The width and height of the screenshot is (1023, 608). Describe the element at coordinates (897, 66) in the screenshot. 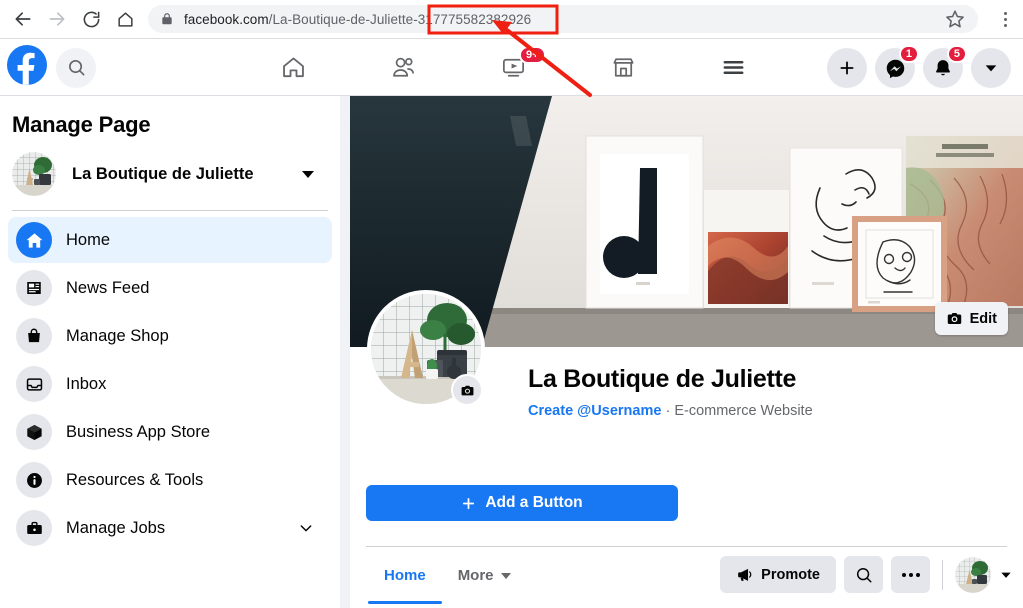

I see `messenger-button: 1` at that location.